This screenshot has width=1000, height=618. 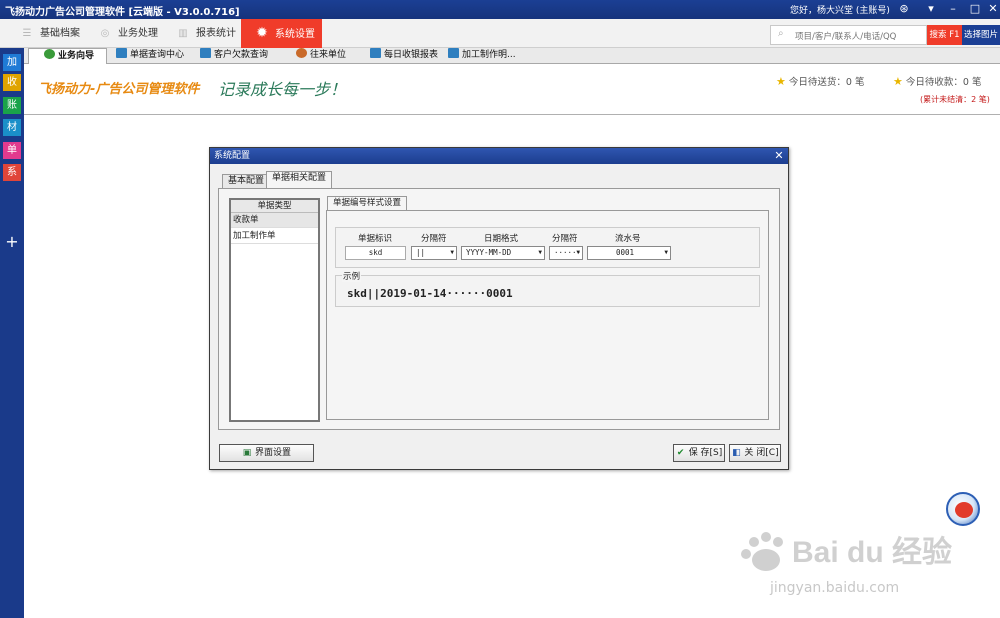 I want to click on slogan: 记录成长每一步！, so click(x=282, y=89).